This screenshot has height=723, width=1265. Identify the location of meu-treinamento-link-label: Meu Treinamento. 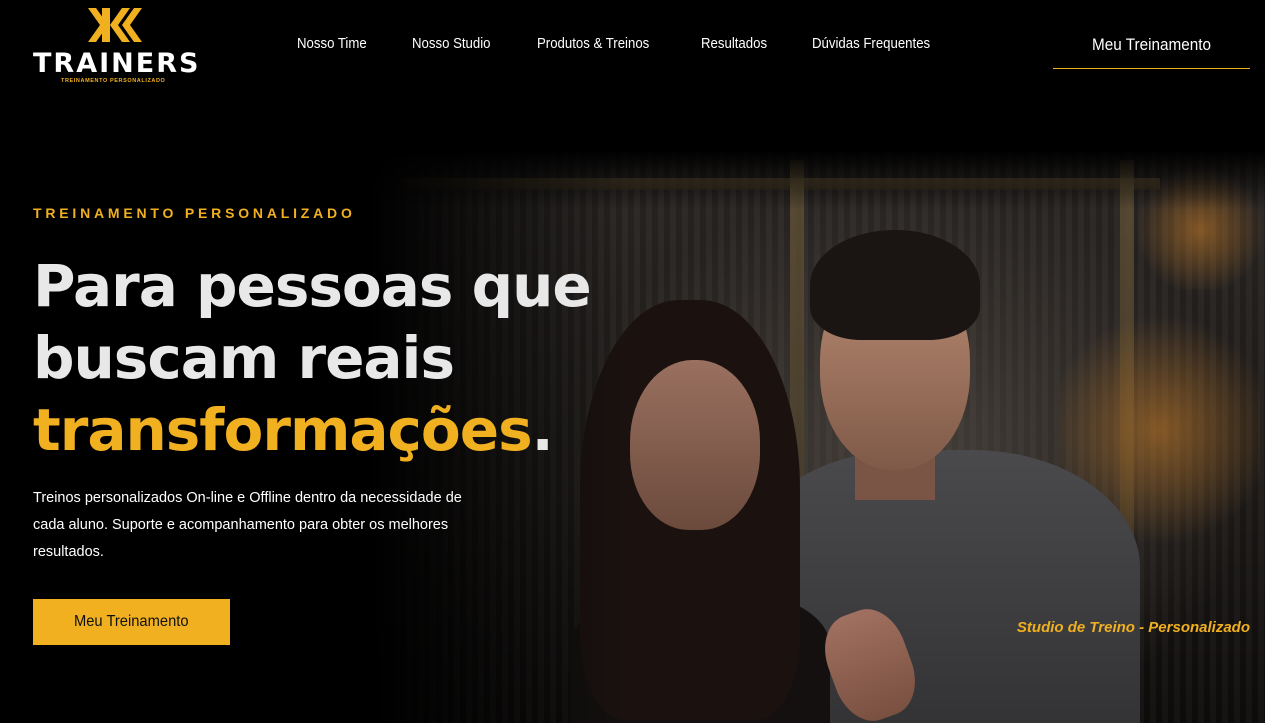
(1151, 44).